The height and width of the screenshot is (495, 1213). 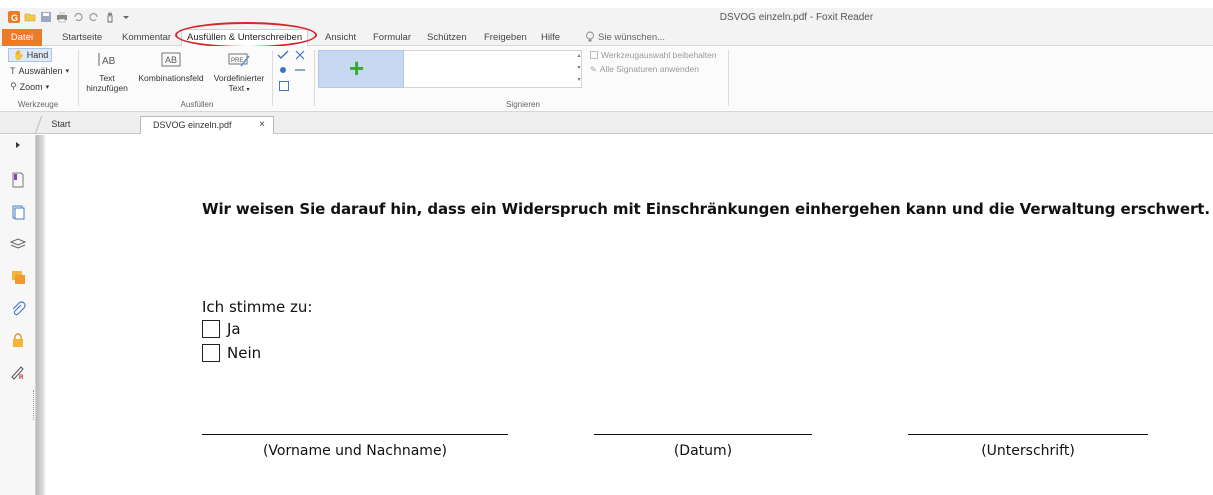 I want to click on apply-all-signatures-button: ✎ Alle Signaturen anwenden, so click(x=644, y=69).